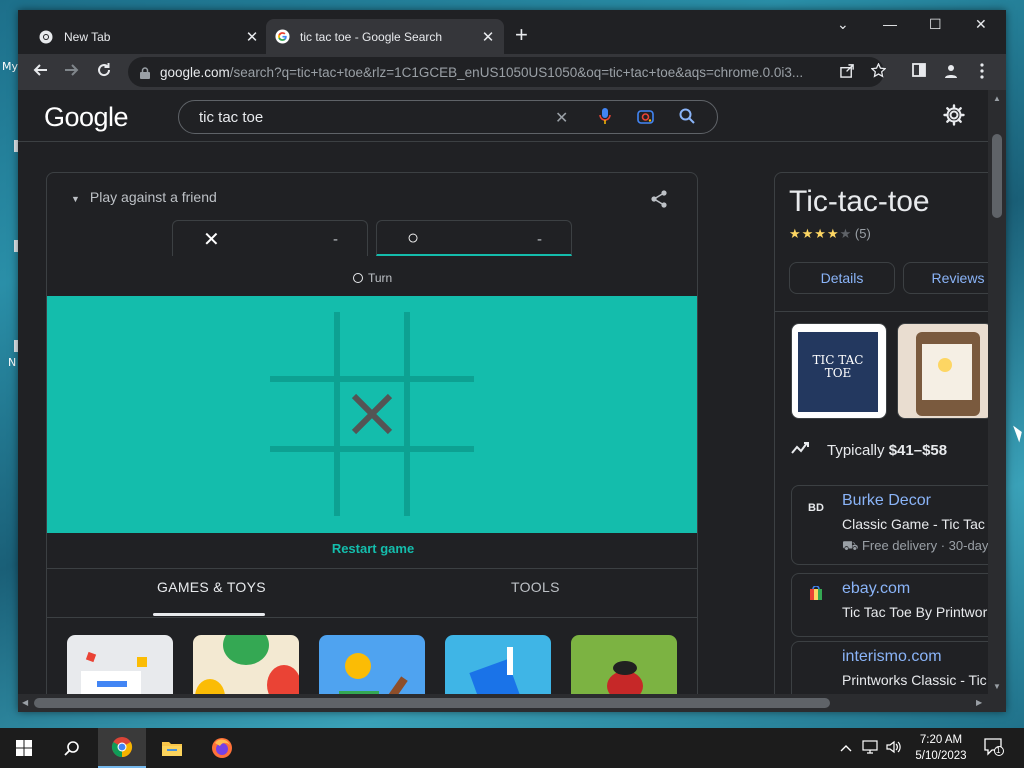  I want to click on side-panel-icon, so click(919, 72).